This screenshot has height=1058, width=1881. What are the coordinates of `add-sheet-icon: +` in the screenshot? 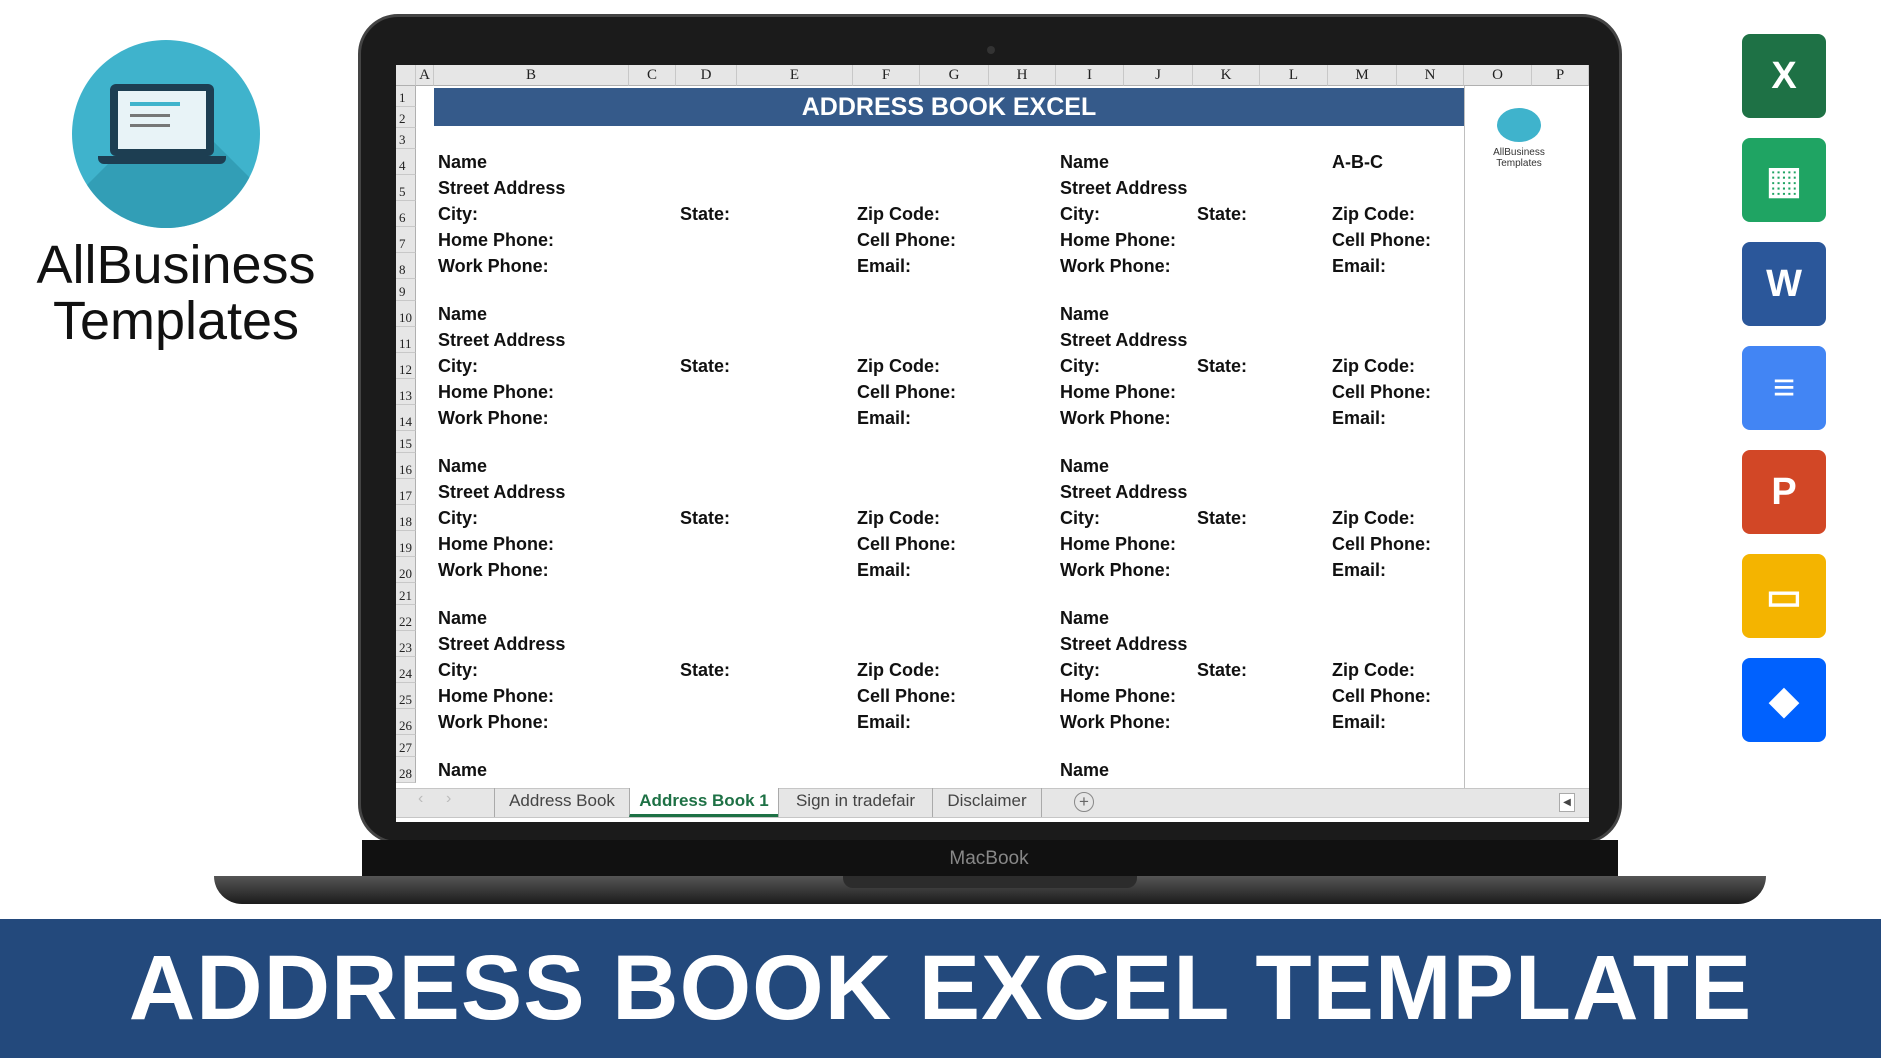 It's located at (1084, 802).